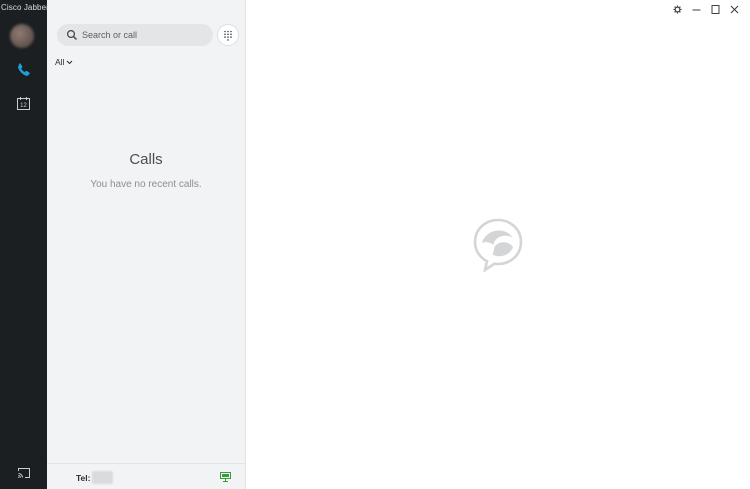 This screenshot has width=750, height=489. I want to click on tel-number-redacted, so click(102, 477).